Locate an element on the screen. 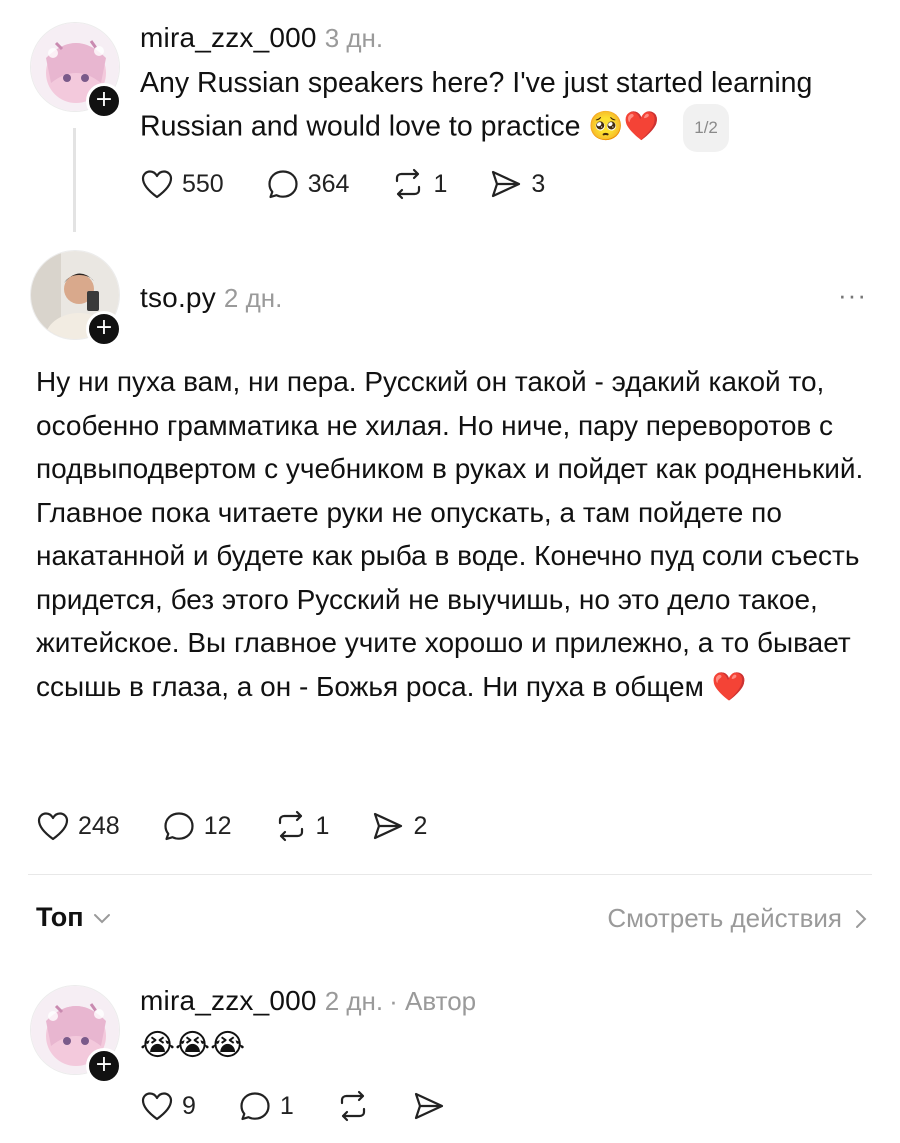  post-actions: 248 12 1 2 is located at coordinates (252, 826).